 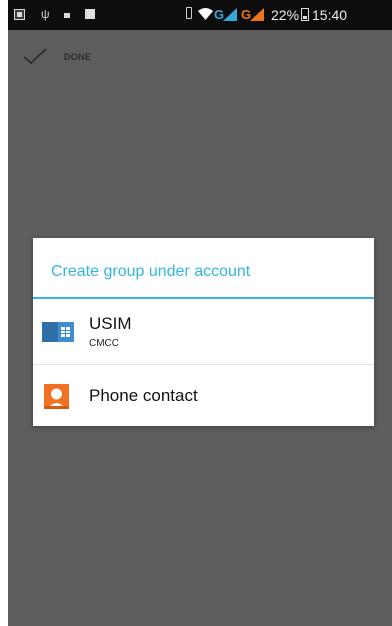 I want to click on done-button: DONE, so click(x=77, y=57).